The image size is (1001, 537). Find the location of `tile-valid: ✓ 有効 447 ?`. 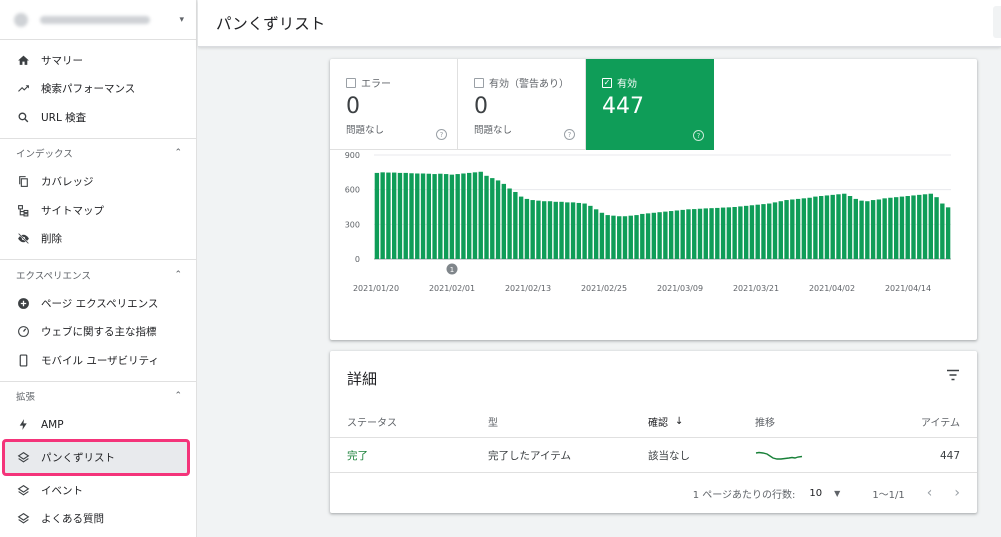

tile-valid: ✓ 有効 447 ? is located at coordinates (650, 104).